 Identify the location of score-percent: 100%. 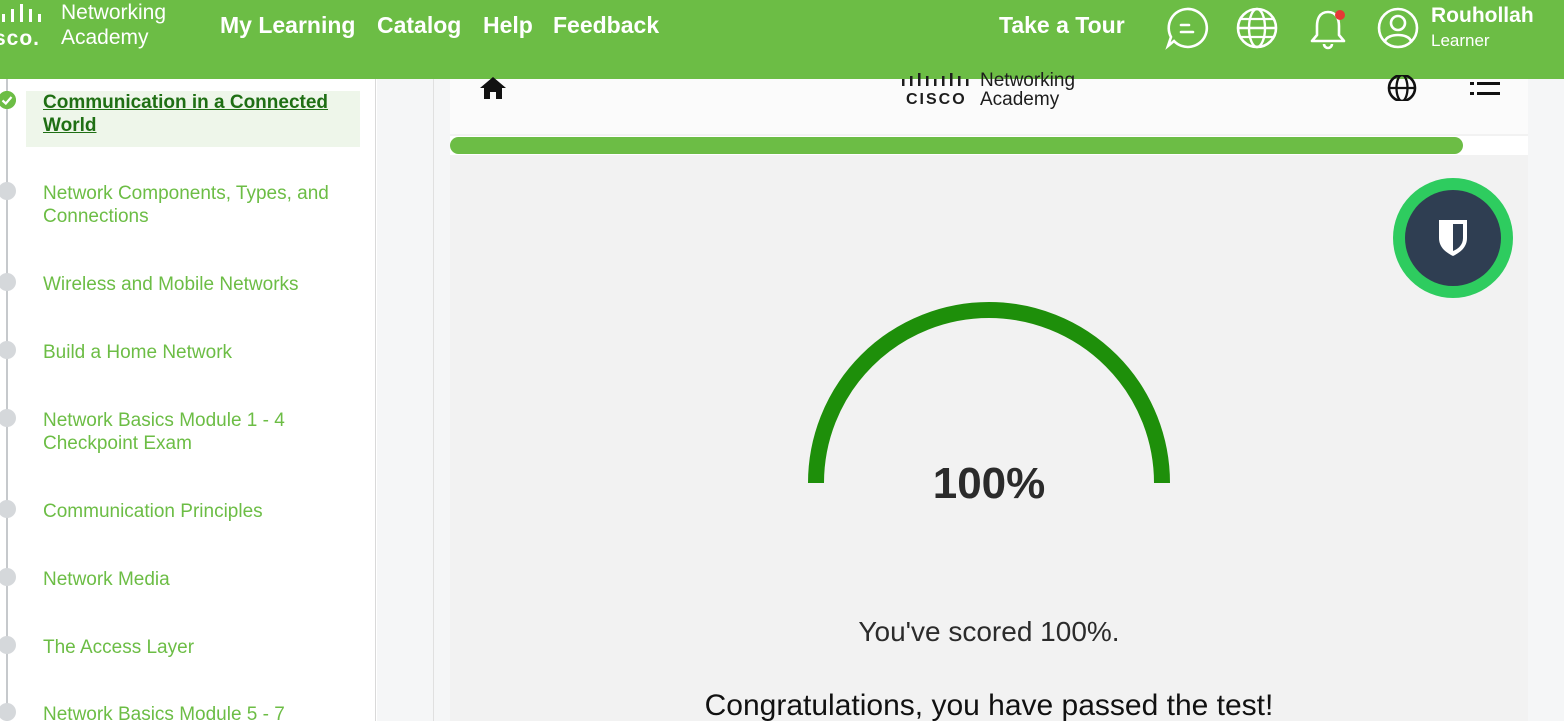
(989, 483).